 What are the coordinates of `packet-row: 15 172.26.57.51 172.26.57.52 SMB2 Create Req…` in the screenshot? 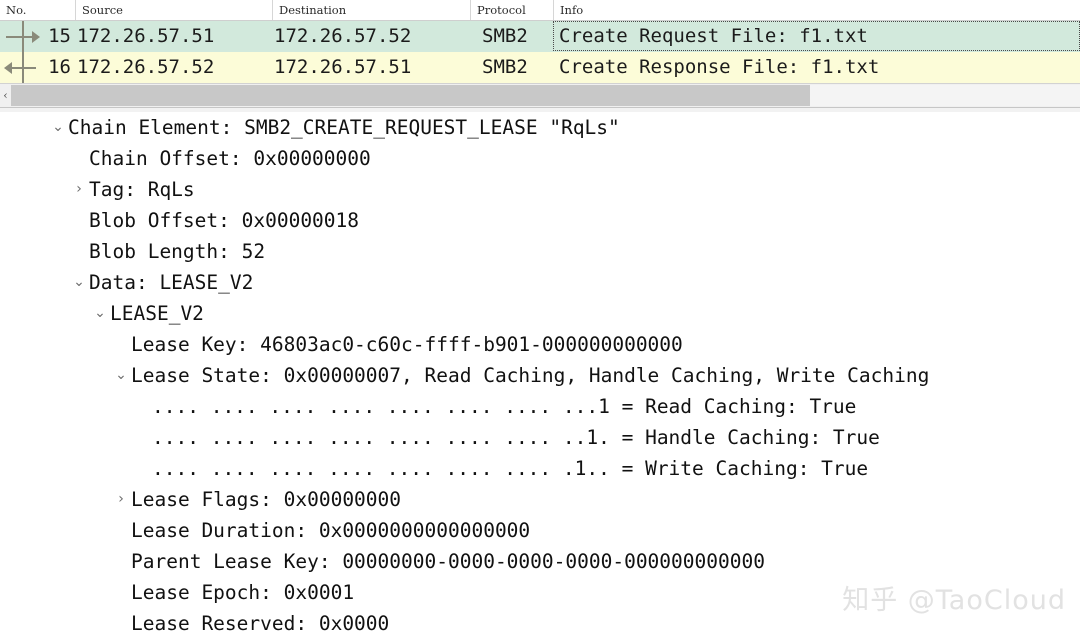 It's located at (540, 36).